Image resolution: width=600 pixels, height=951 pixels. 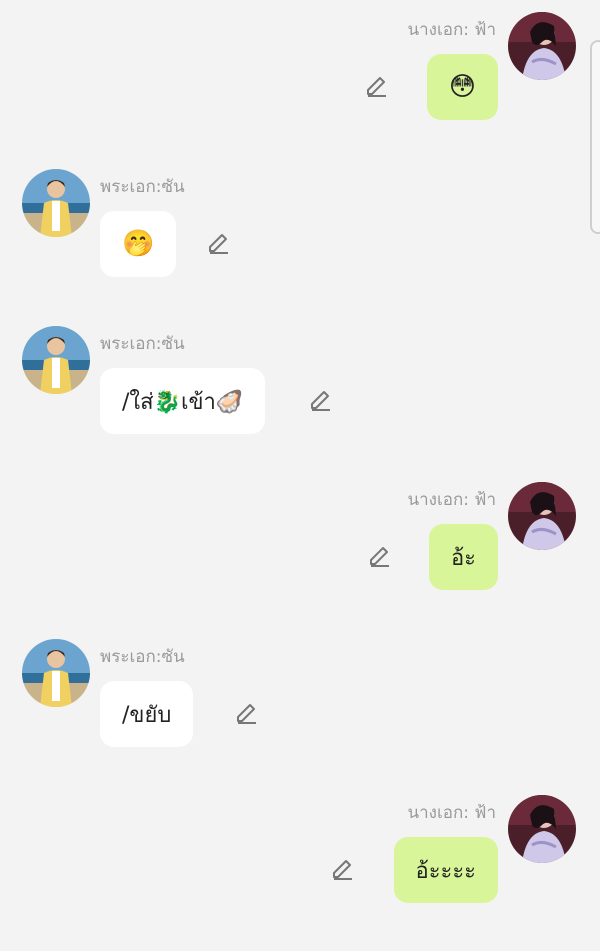 I want to click on message-bubble: /ขยับ, so click(x=147, y=714).